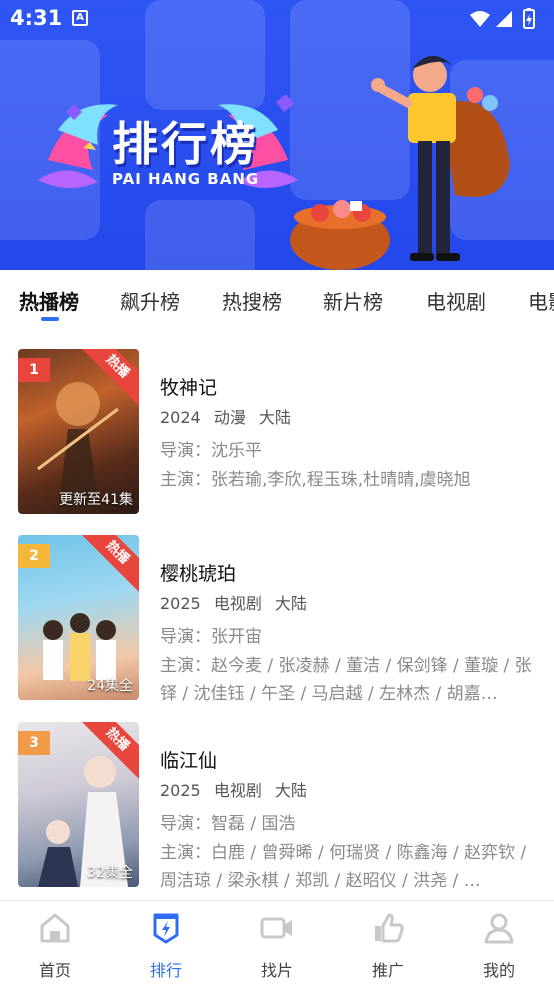 The image size is (554, 985). Describe the element at coordinates (188, 759) in the screenshot. I see `title: 临江仙` at that location.